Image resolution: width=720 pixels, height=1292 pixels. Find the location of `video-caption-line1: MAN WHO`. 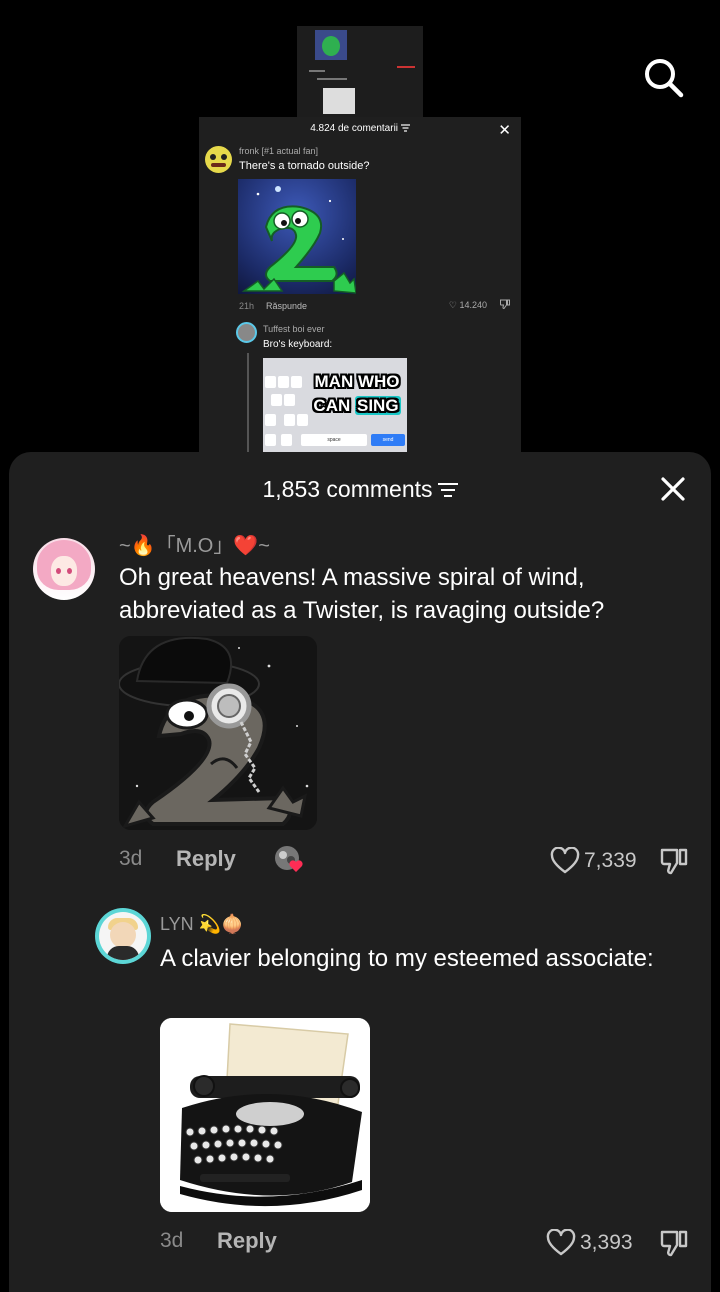

video-caption-line1: MAN WHO is located at coordinates (357, 381).